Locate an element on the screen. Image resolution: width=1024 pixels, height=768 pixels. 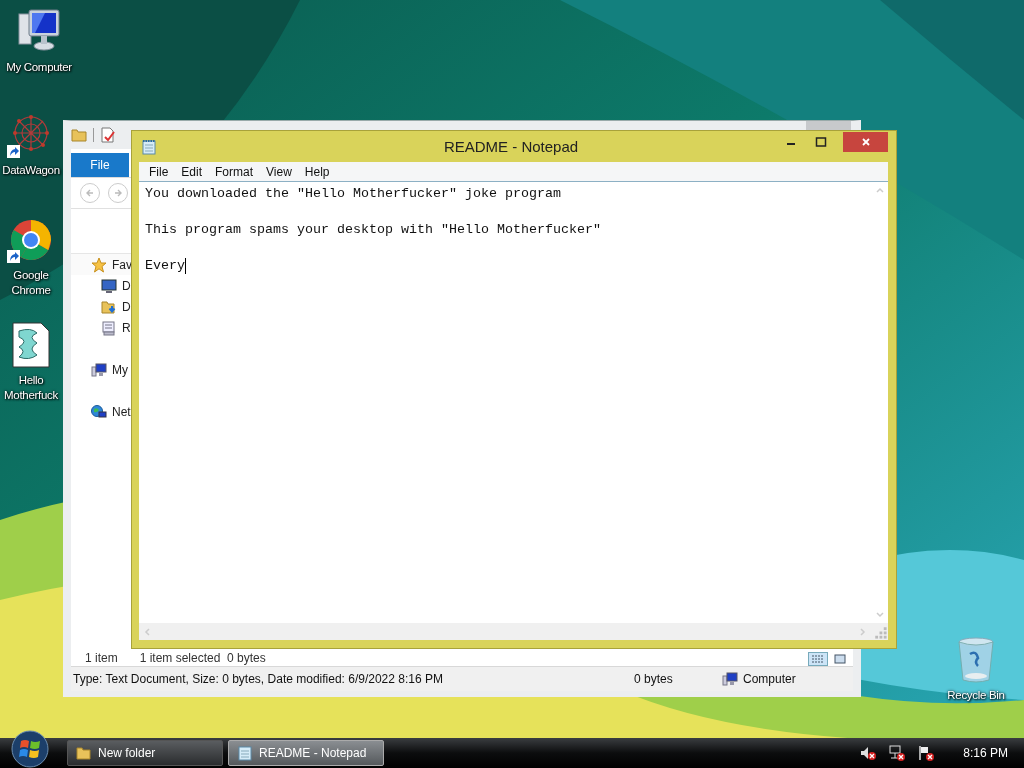
maximize-icon is located at coordinates (821, 142).